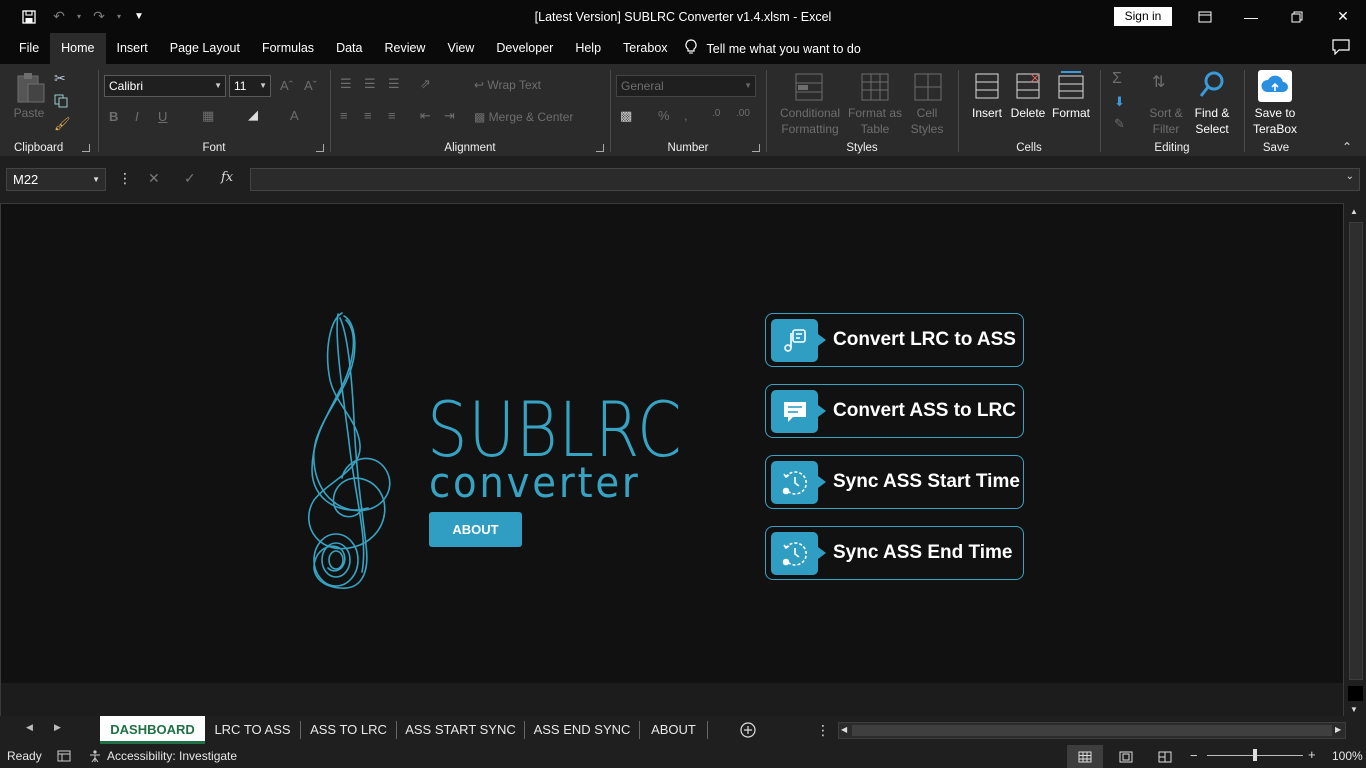 The height and width of the screenshot is (768, 1366). What do you see at coordinates (823, 730) in the screenshot?
I see `sheet-options-icon: ⋮` at bounding box center [823, 730].